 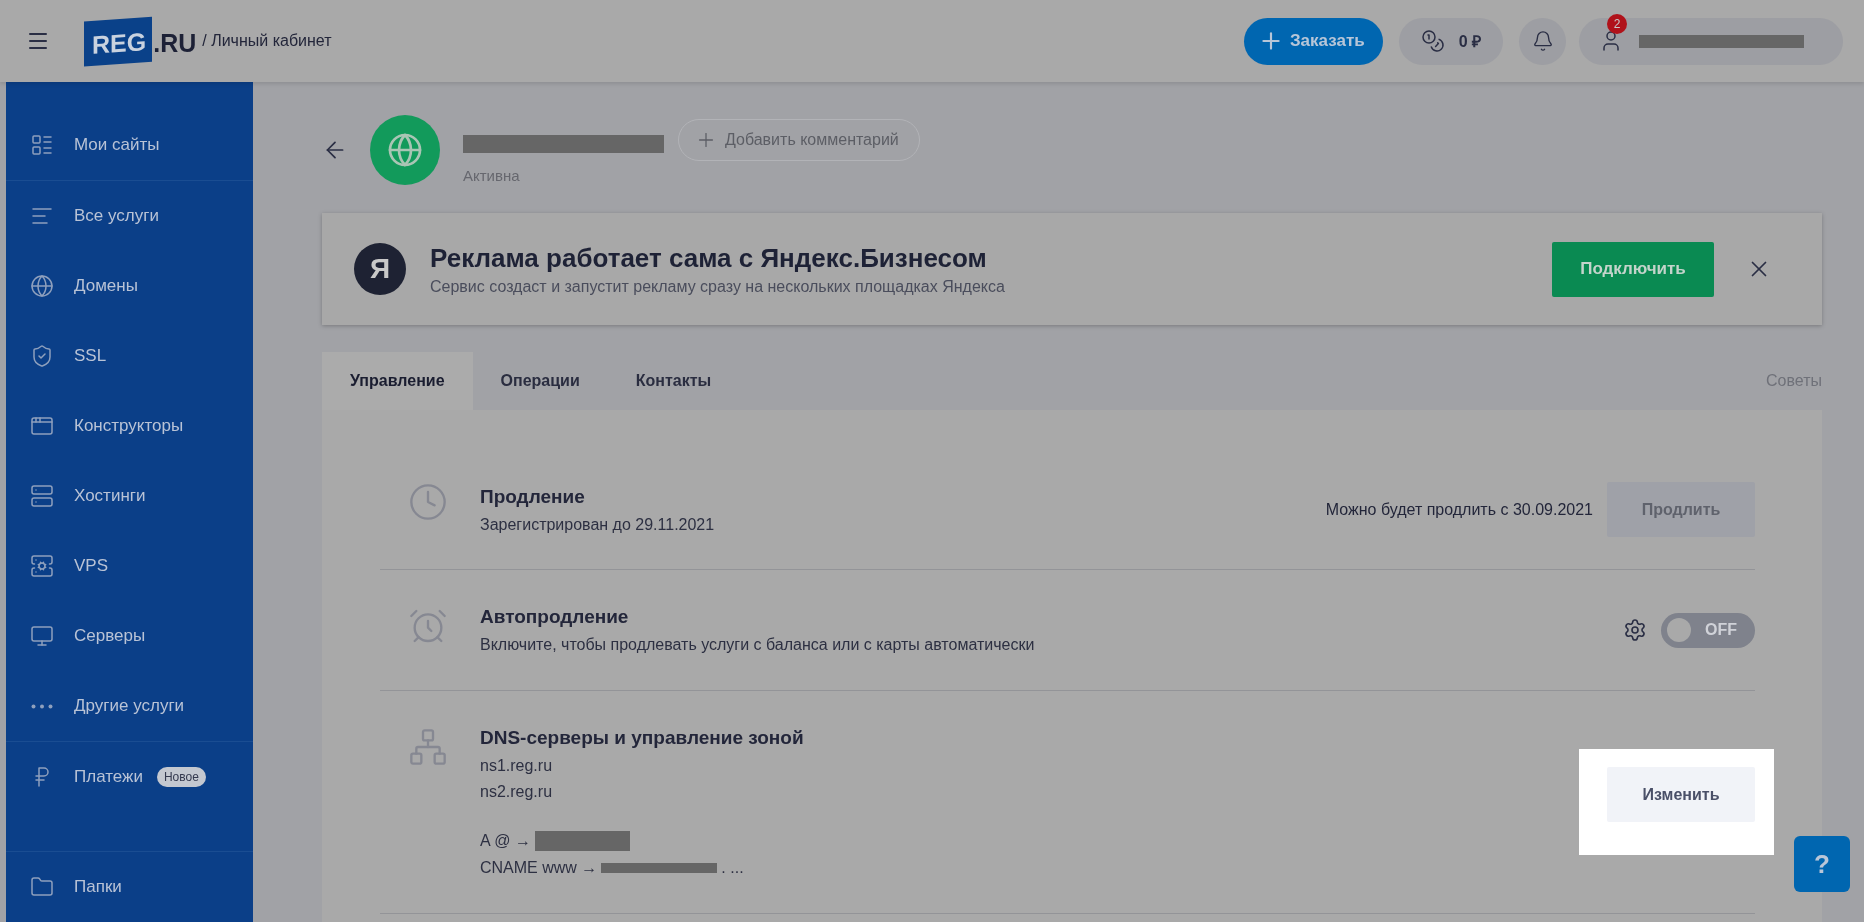 I want to click on settings-icon, so click(x=1635, y=630).